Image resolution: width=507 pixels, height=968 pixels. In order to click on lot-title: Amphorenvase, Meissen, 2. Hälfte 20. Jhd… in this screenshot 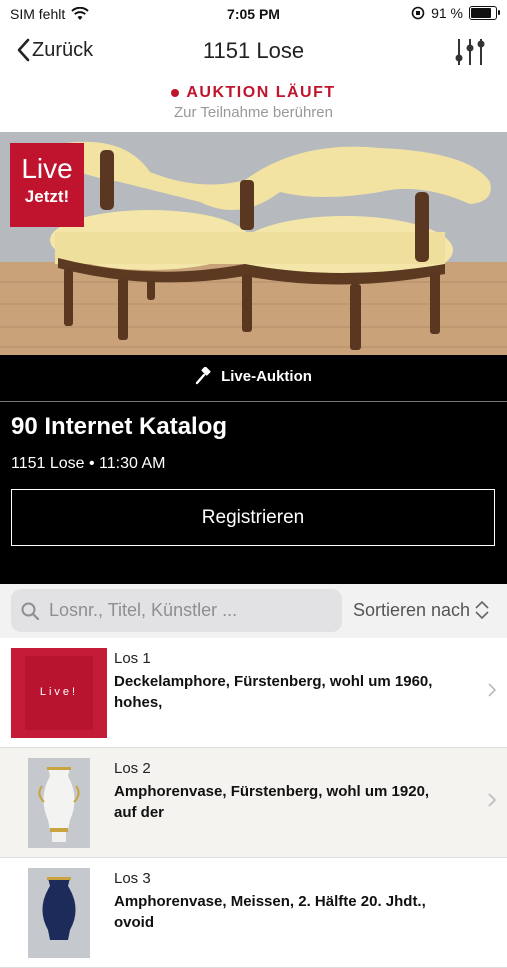, I will do `click(270, 912)`.